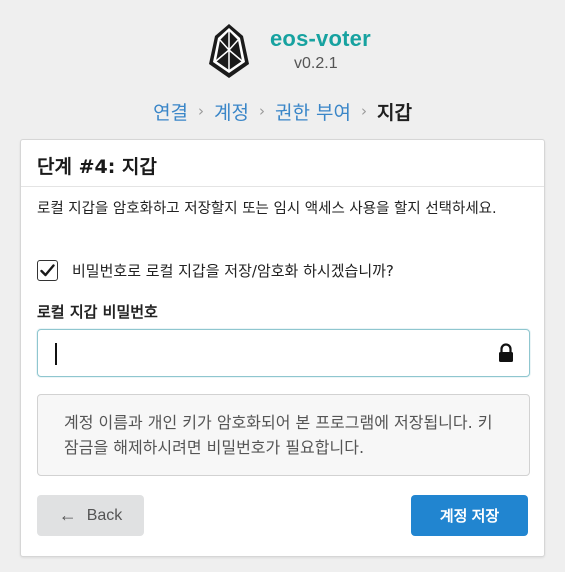 The width and height of the screenshot is (565, 572). What do you see at coordinates (316, 63) in the screenshot?
I see `app-version: v0.2.1` at bounding box center [316, 63].